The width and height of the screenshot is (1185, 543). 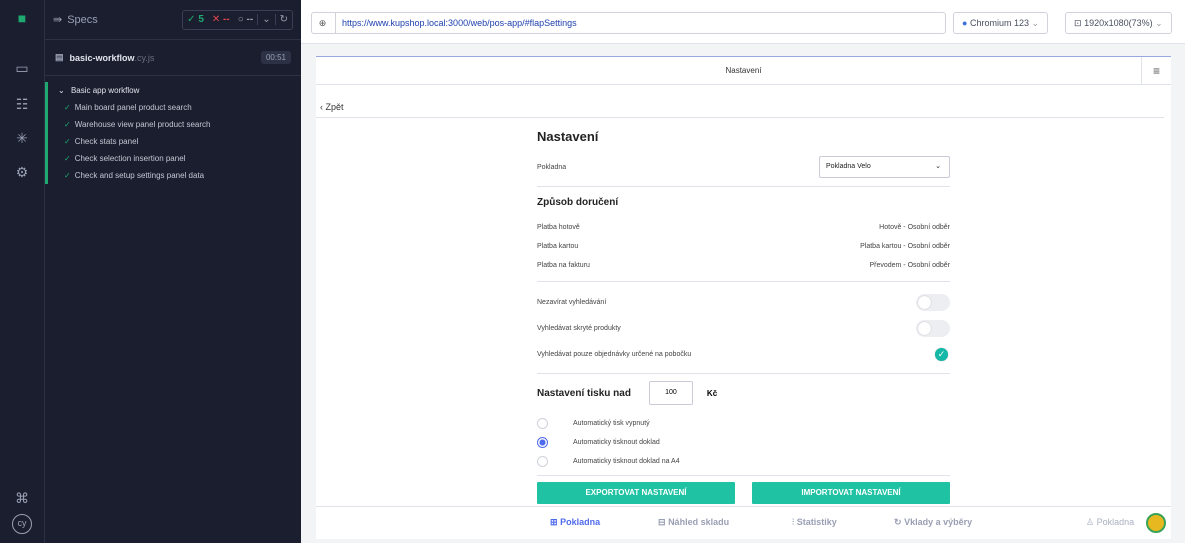 What do you see at coordinates (552, 167) in the screenshot?
I see `register-label: Pokladna` at bounding box center [552, 167].